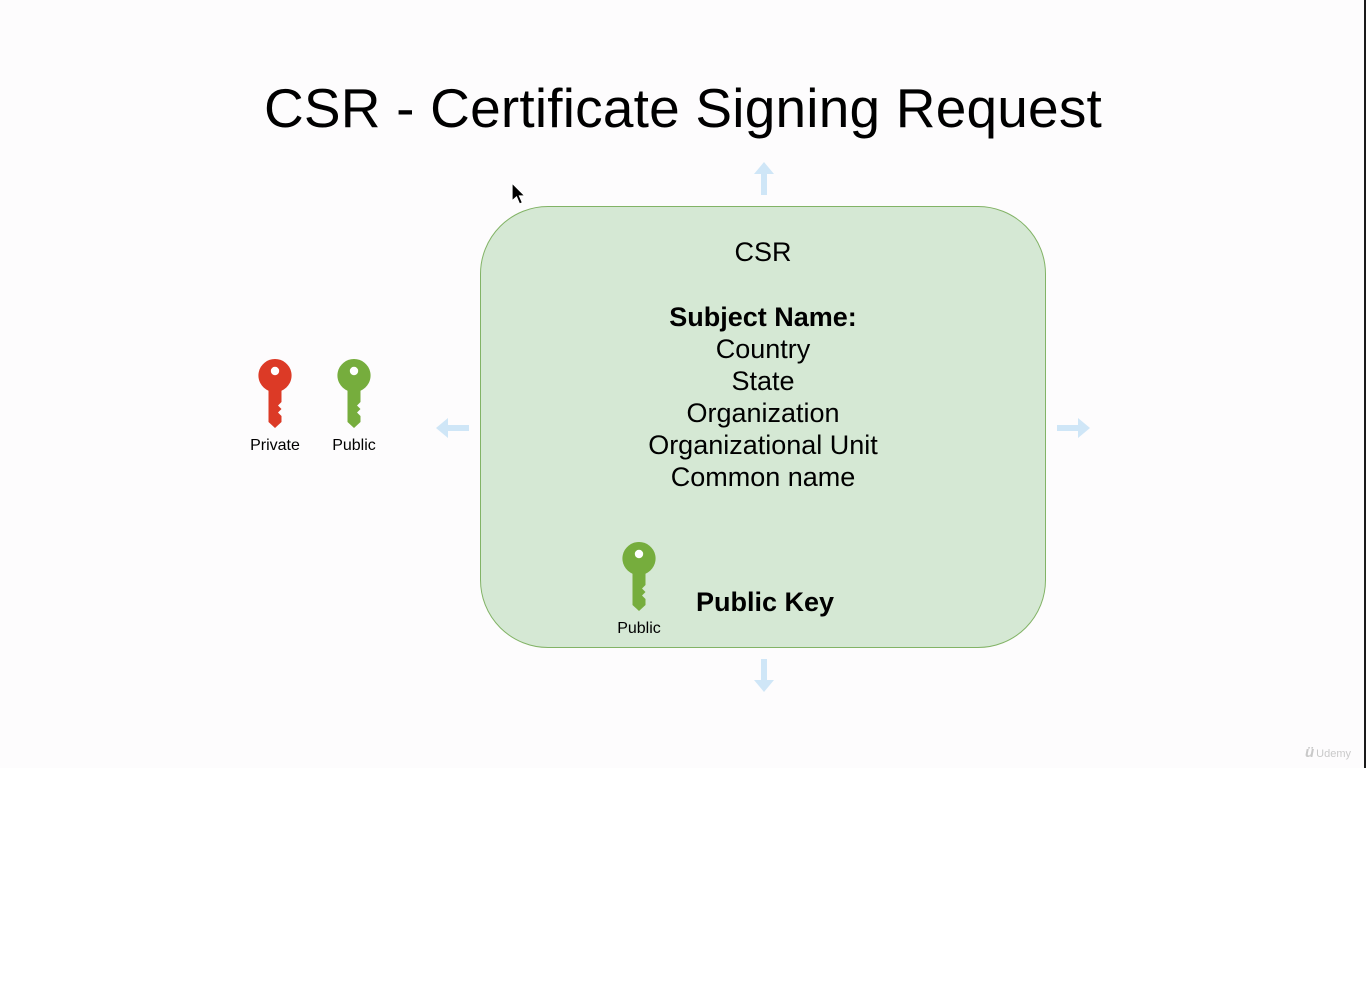 The height and width of the screenshot is (1008, 1366). Describe the element at coordinates (452, 428) in the screenshot. I see `arrow-left-icon` at that location.